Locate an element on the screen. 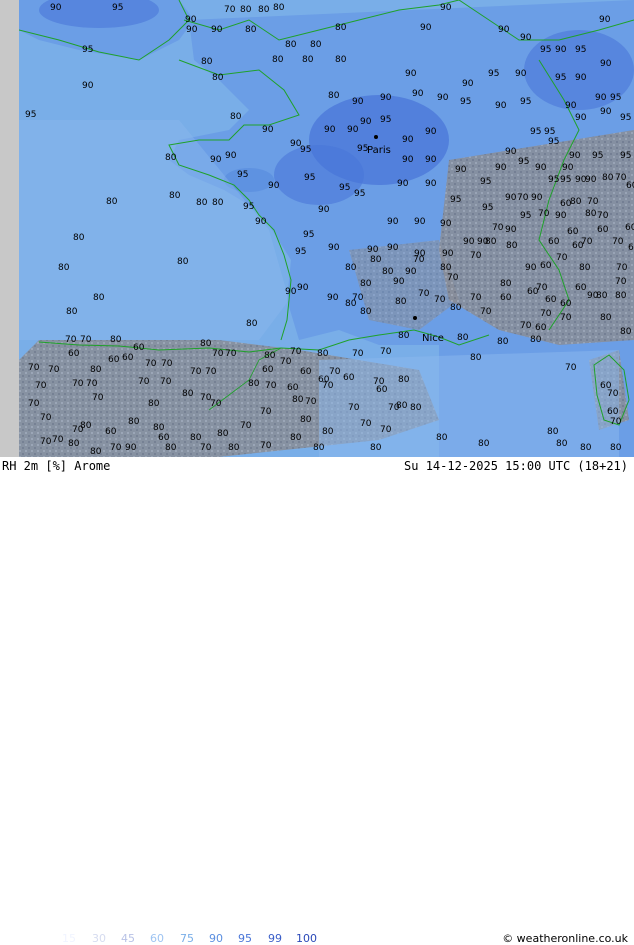 This screenshot has height=945, width=634. legend-value: 99 is located at coordinates (275, 938).